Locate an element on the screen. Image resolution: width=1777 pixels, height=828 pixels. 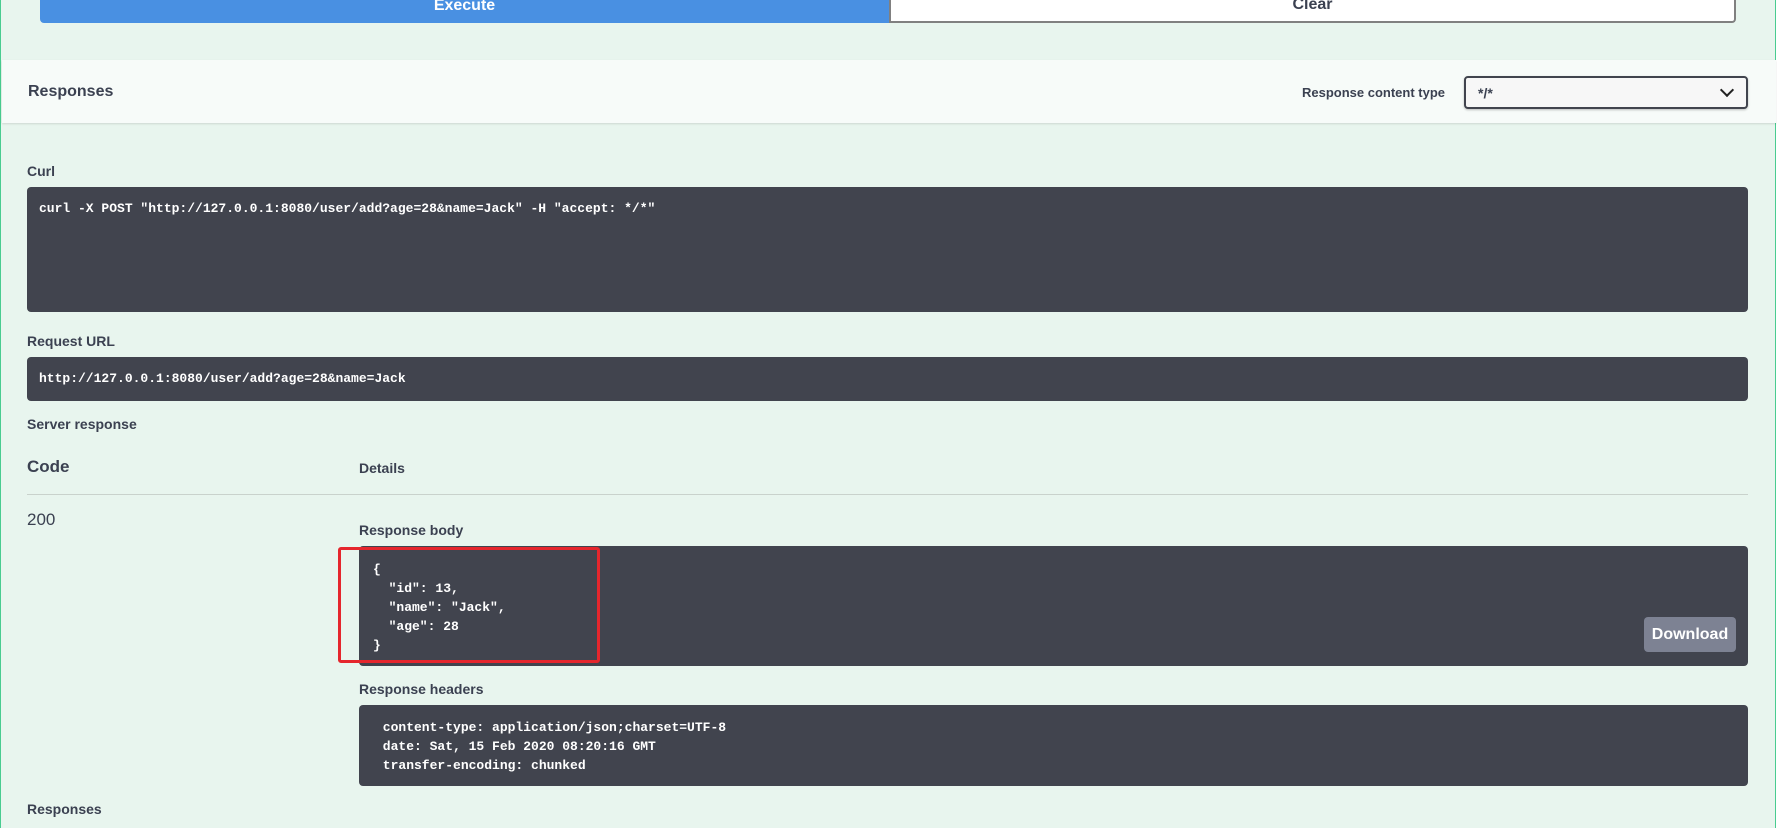
responses-header: Responses Response content type */* is located at coordinates (889, 91).